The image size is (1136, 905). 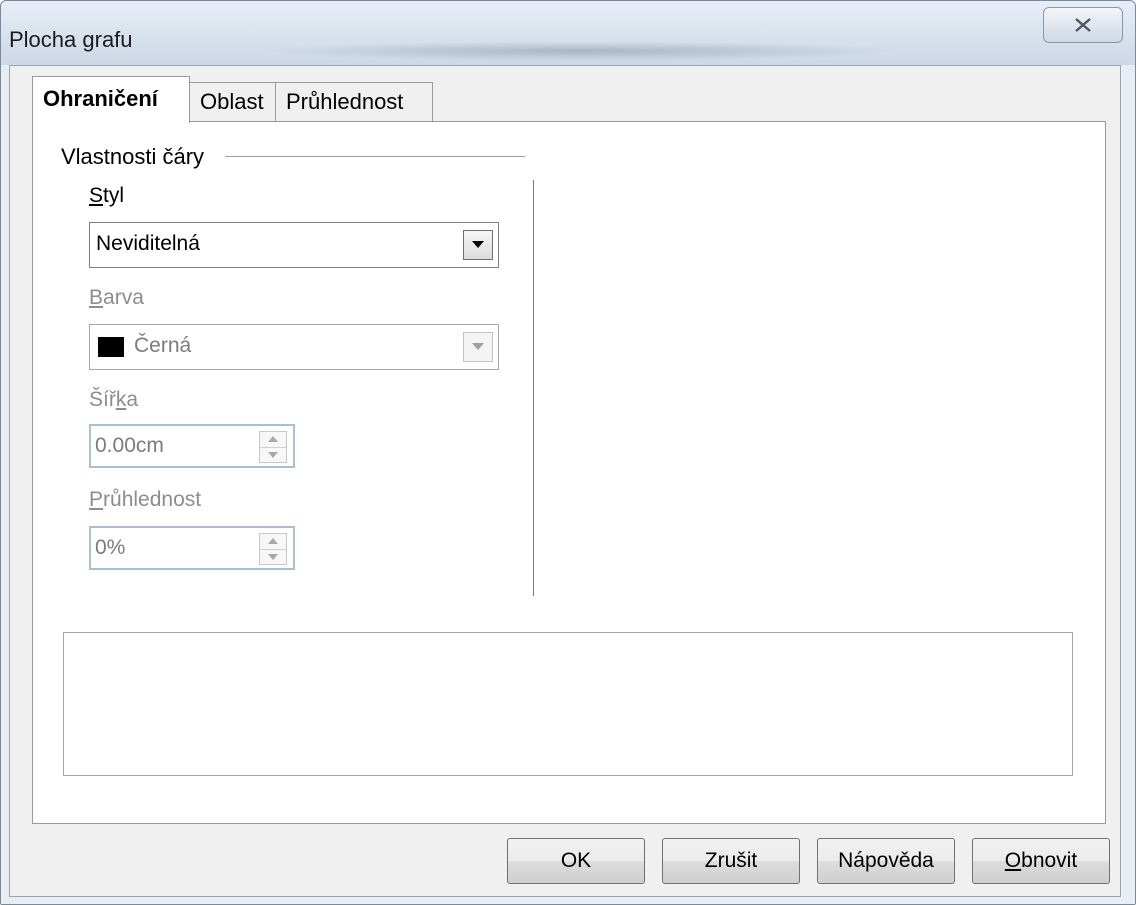 What do you see at coordinates (100, 98) in the screenshot?
I see `tab-label: Ohraničení` at bounding box center [100, 98].